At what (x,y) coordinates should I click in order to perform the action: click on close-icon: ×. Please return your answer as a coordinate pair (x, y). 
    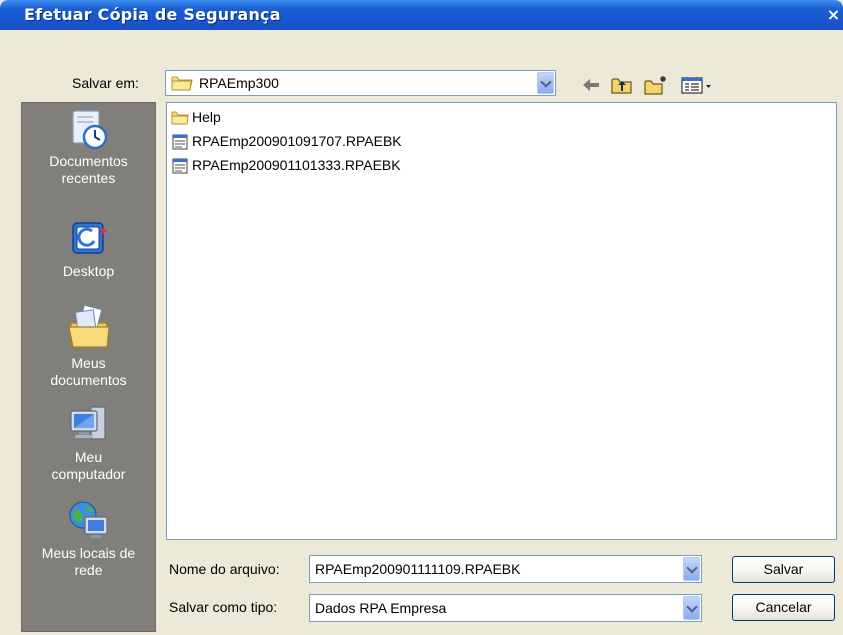
    Looking at the image, I should click on (833, 15).